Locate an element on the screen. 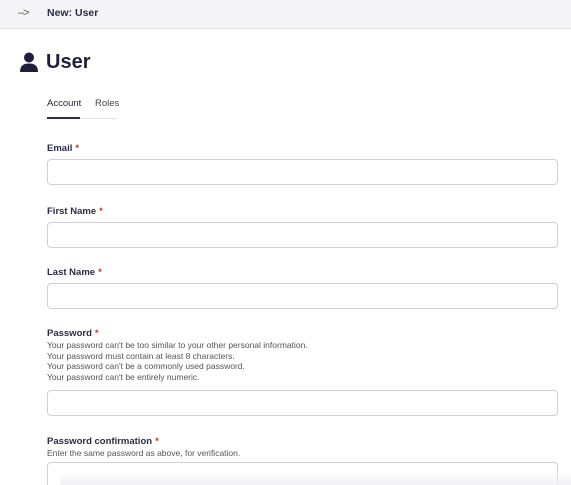  email-label-text: Email is located at coordinates (60, 148).